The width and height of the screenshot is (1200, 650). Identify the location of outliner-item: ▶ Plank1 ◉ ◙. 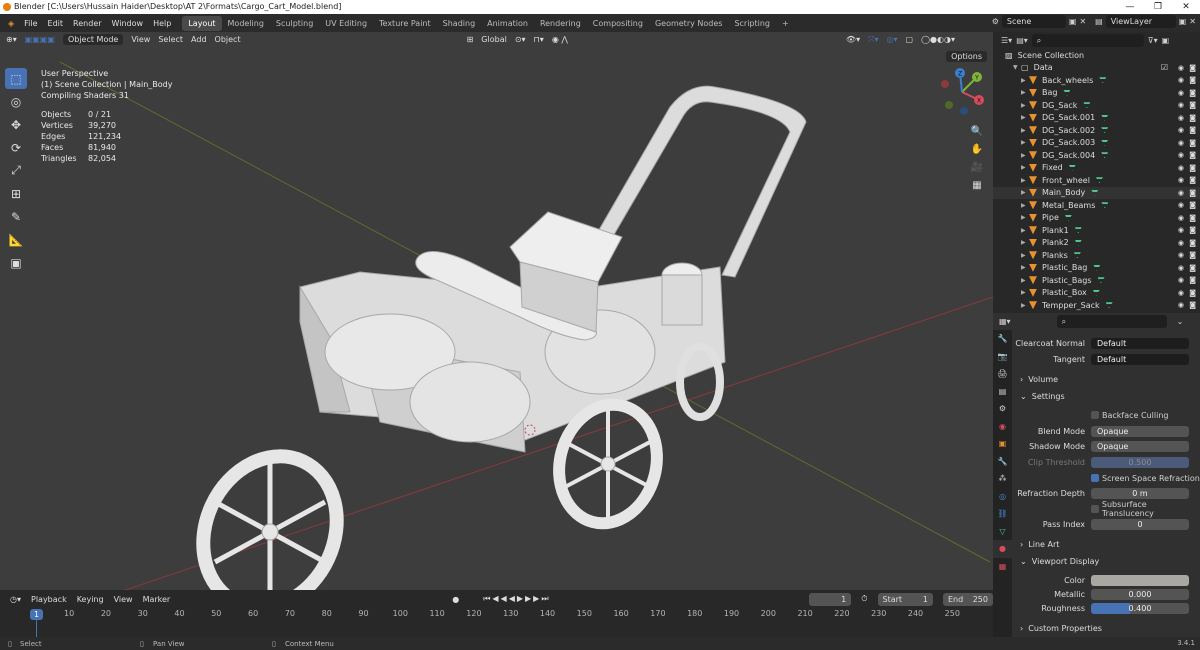
(1096, 230).